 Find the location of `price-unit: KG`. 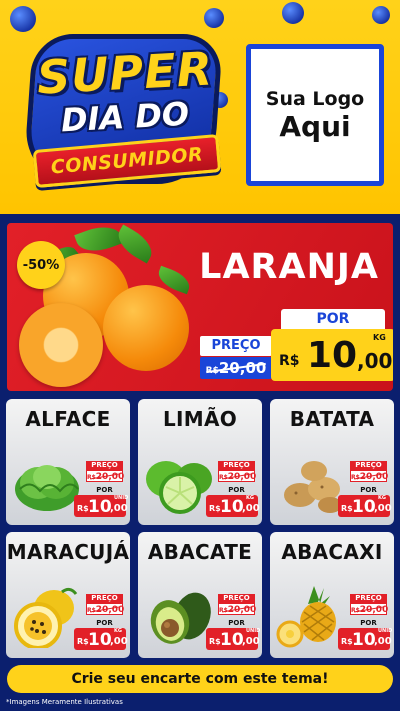

price-unit: KG is located at coordinates (379, 337).